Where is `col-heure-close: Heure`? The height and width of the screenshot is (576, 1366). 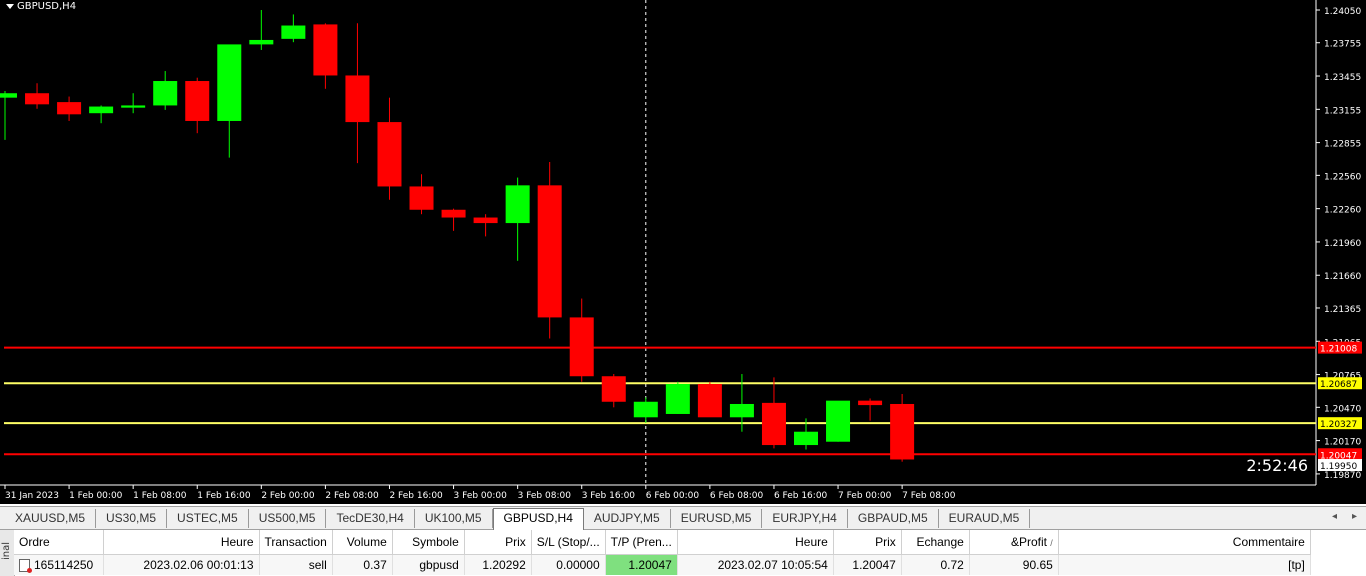
col-heure-close: Heure is located at coordinates (755, 542).